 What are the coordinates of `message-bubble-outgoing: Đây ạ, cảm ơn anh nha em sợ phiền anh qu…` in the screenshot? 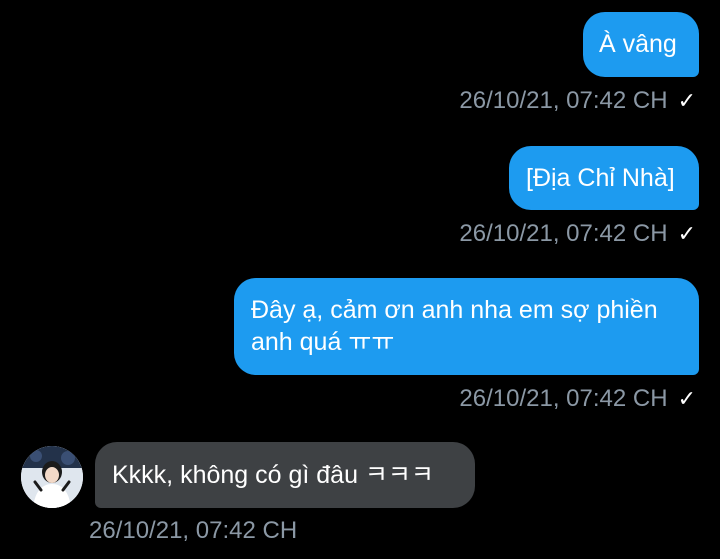 It's located at (466, 326).